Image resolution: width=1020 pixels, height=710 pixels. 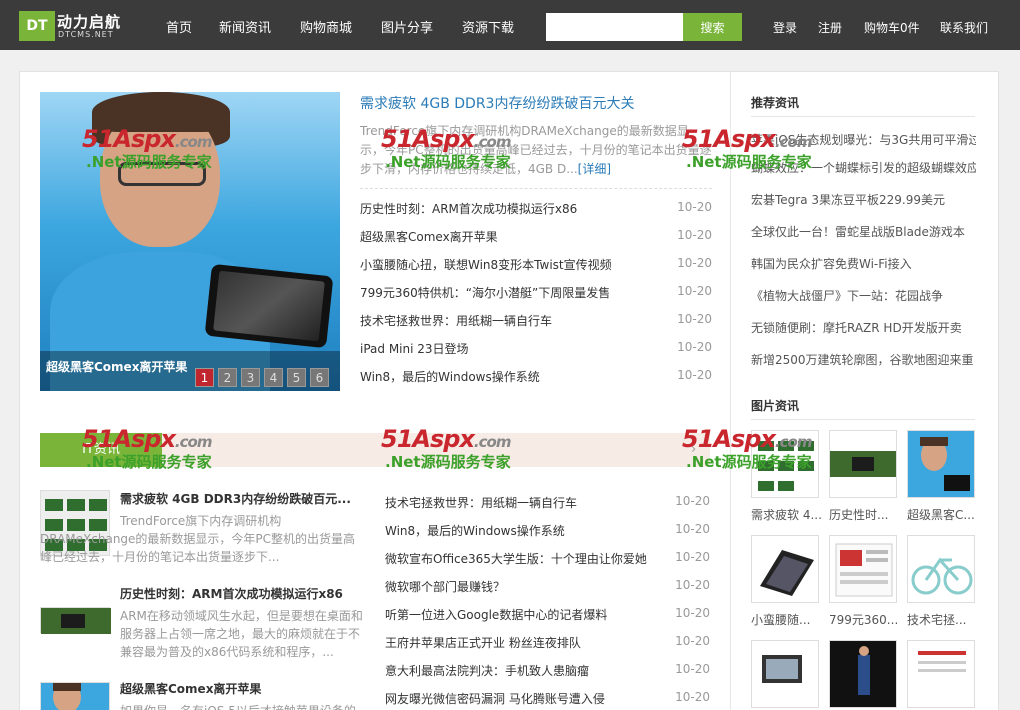 I want to click on recommend-item: 全球仅此一台！雷蛇星战版Blade游戏本, so click(x=863, y=231).